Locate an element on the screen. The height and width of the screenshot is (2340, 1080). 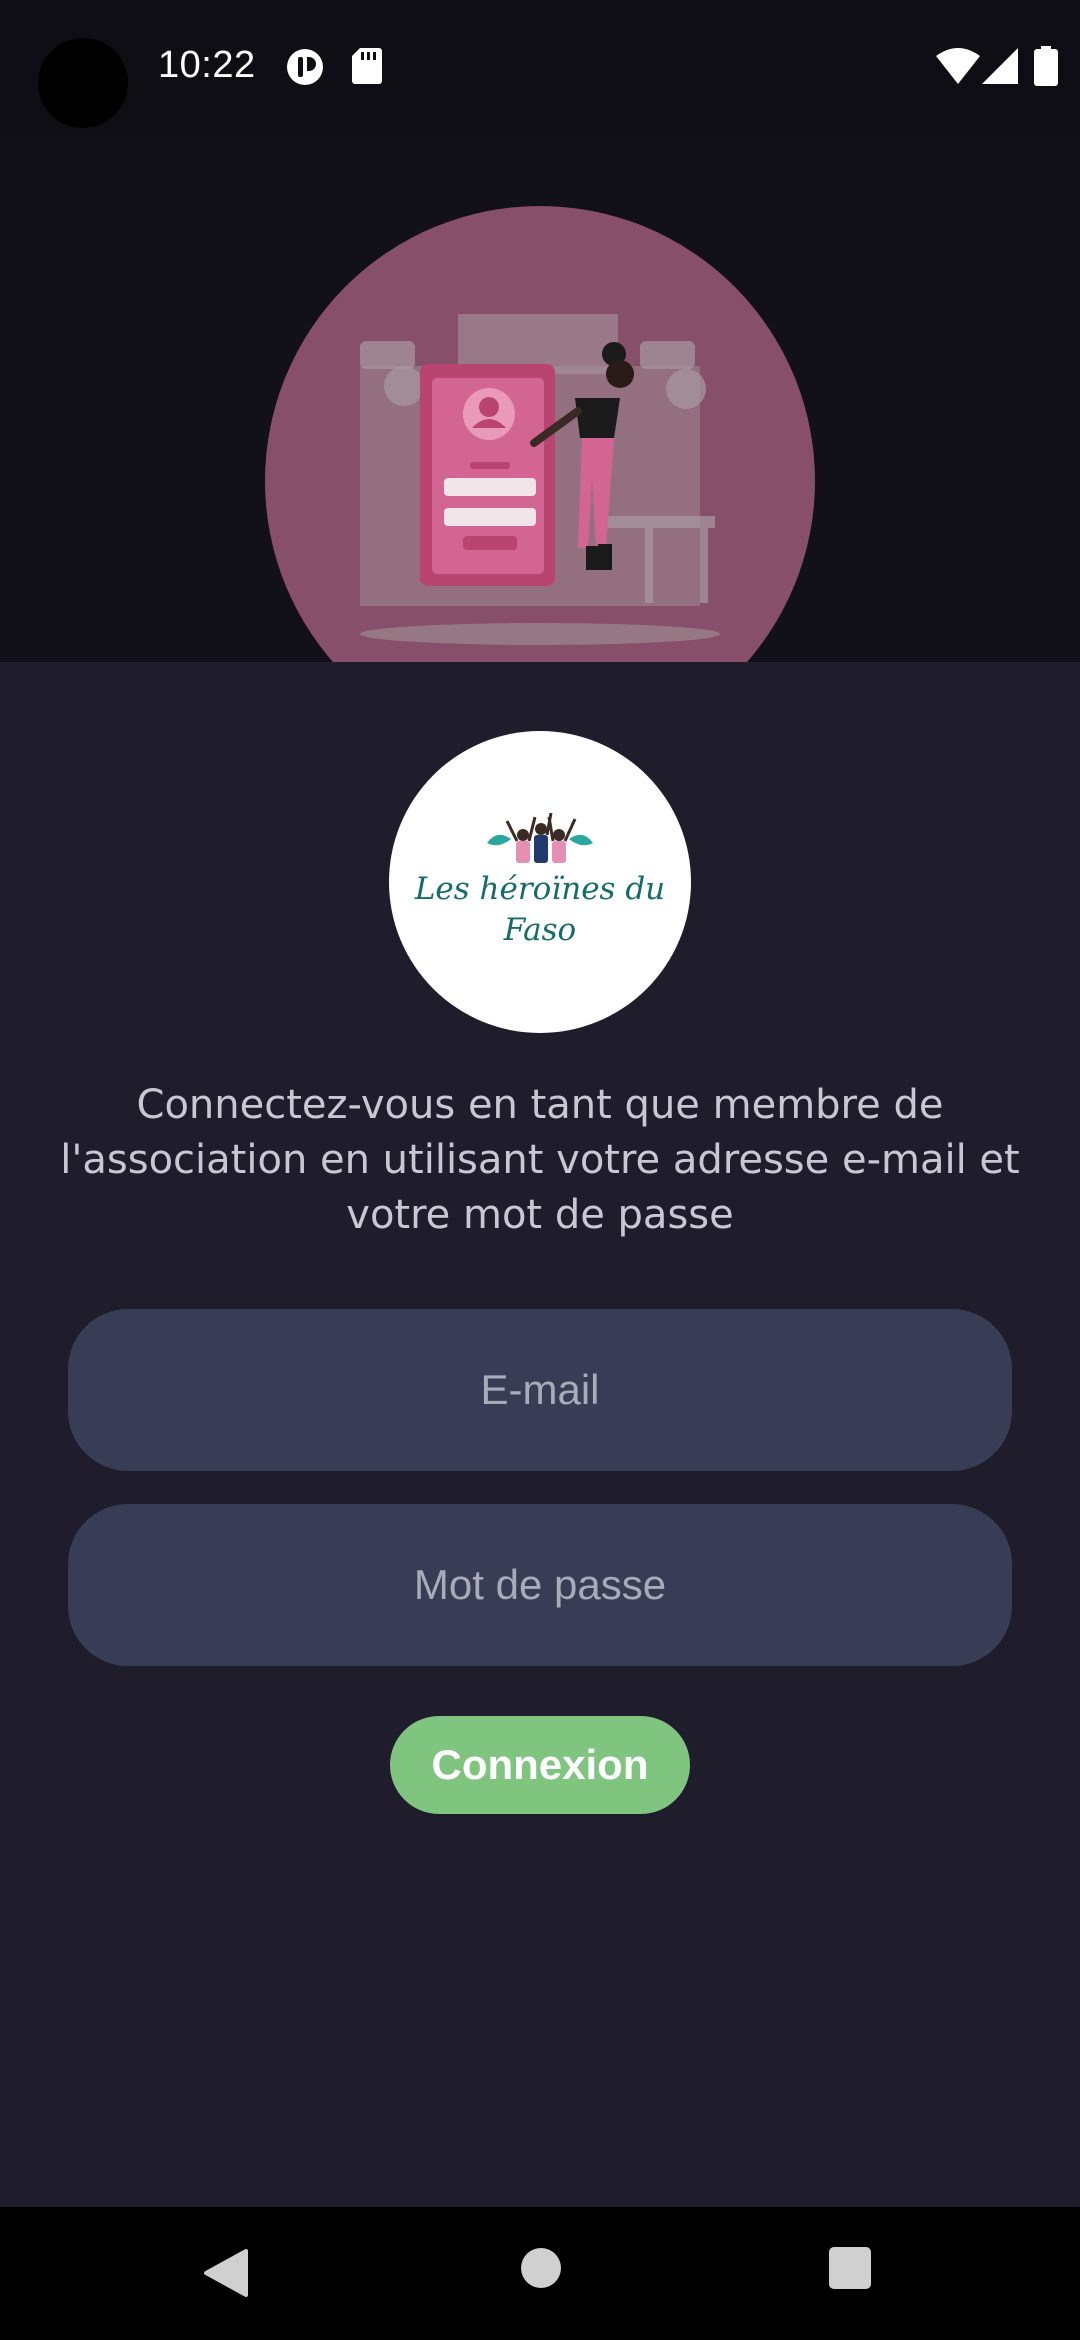
email-field is located at coordinates (540, 1390).